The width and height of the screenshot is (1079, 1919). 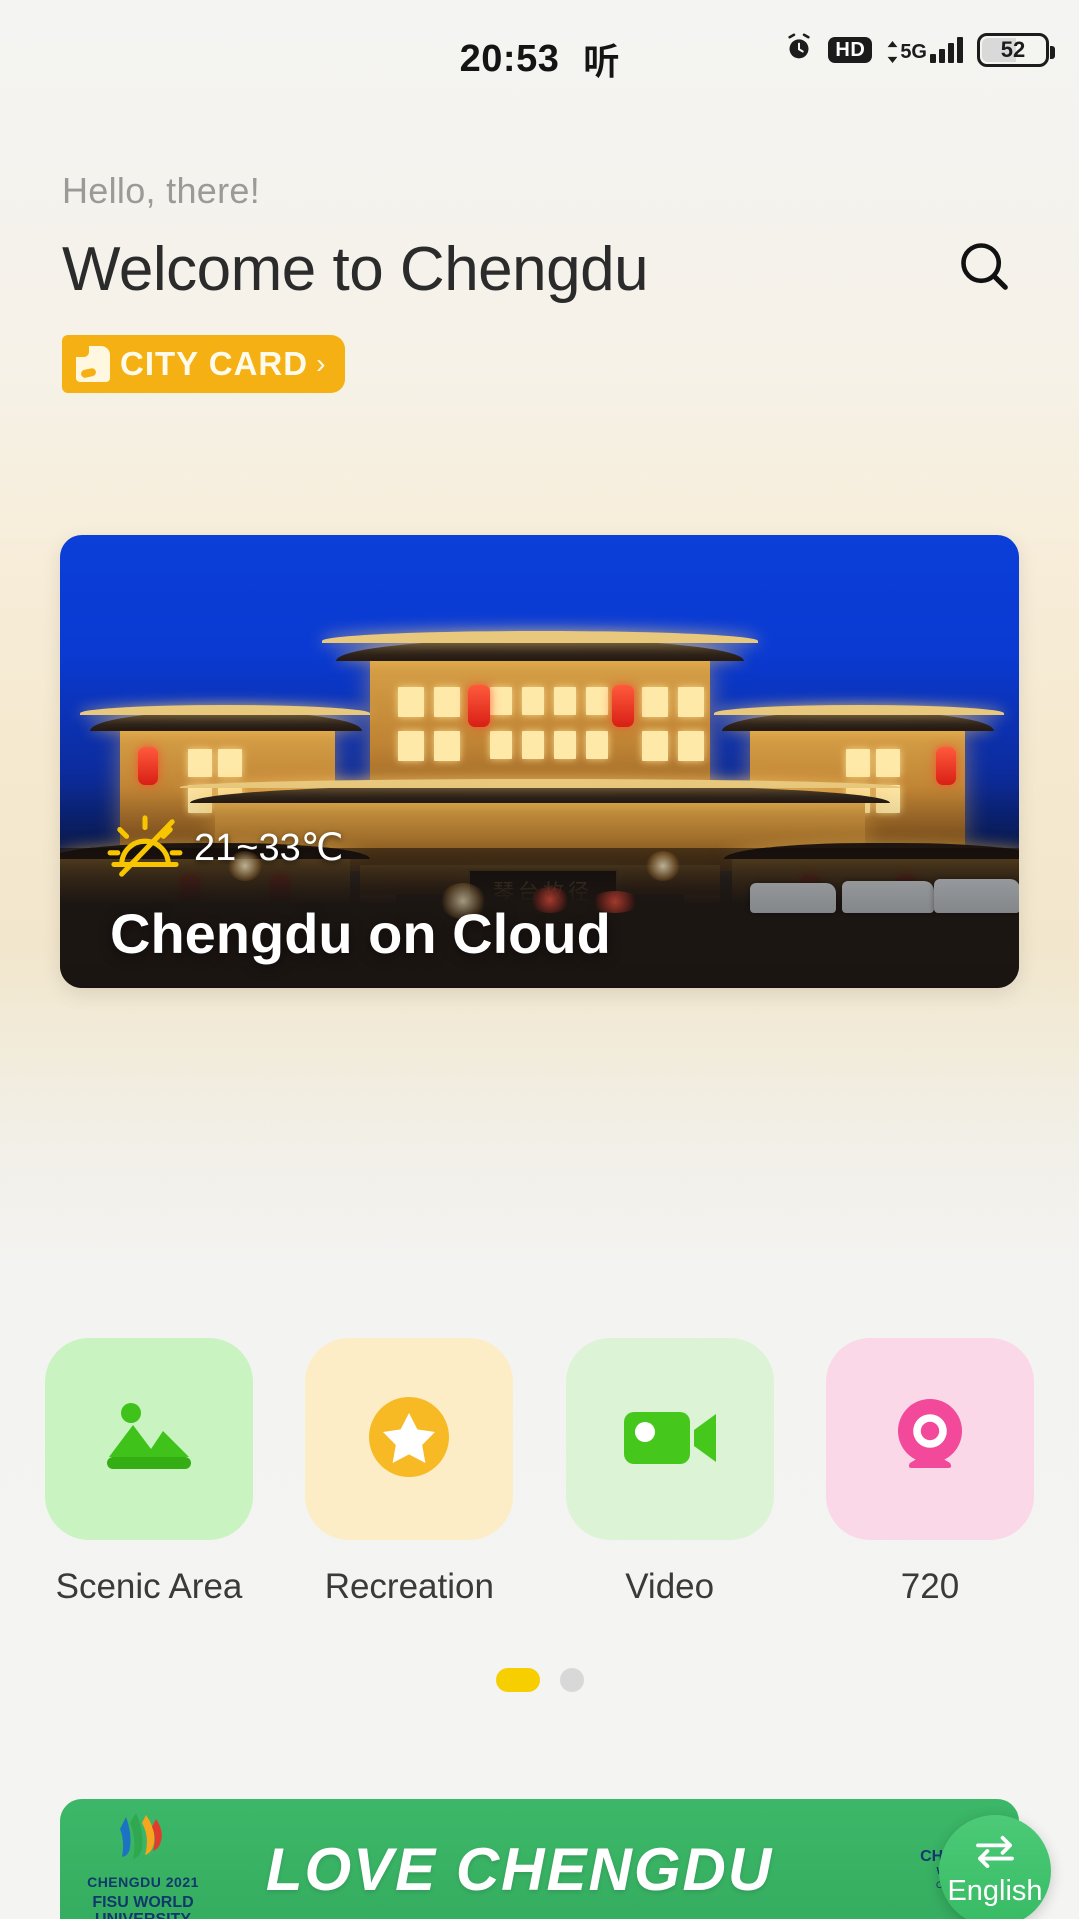 I want to click on mountain-landscape-icon, so click(x=149, y=1439).